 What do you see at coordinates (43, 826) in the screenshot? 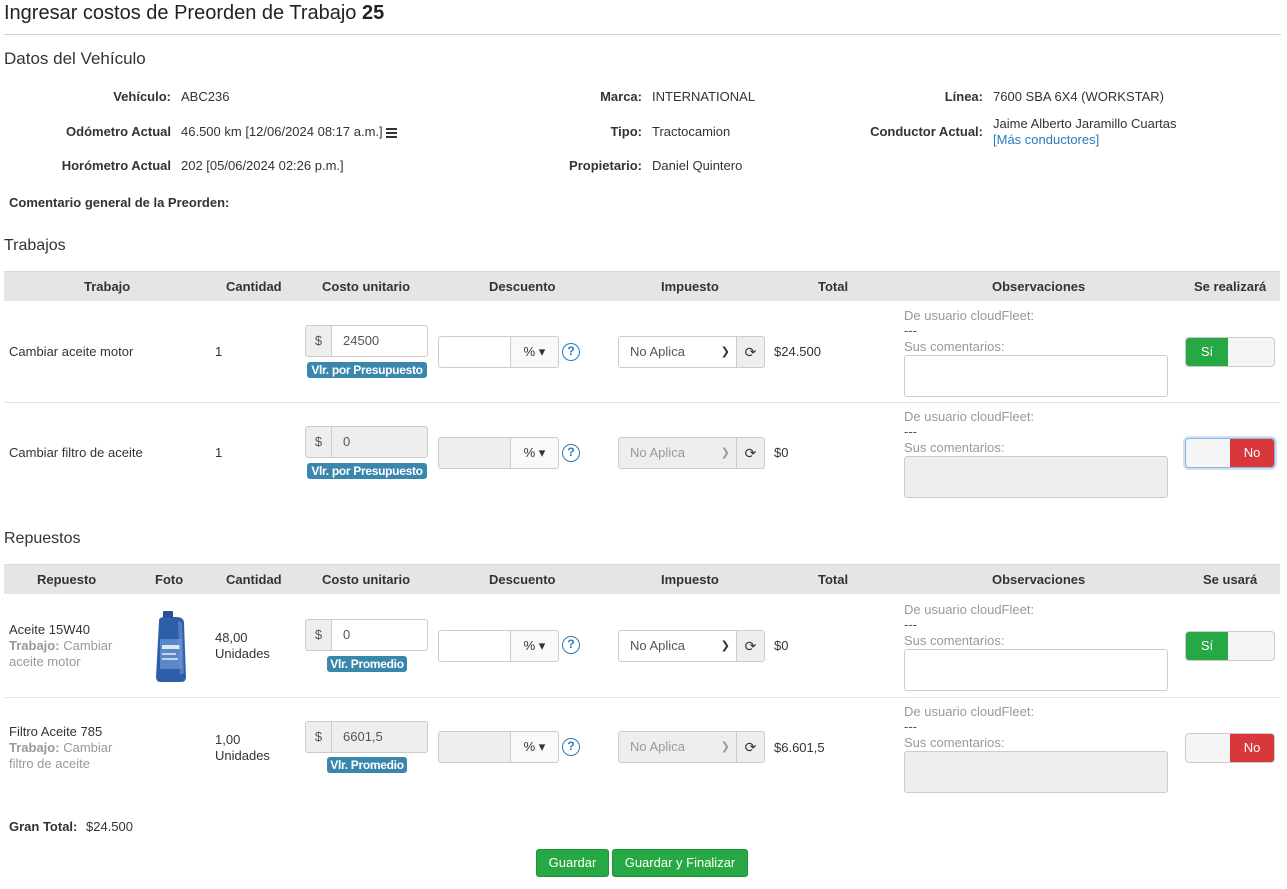
I see `gran-total-label: Gran Total:` at bounding box center [43, 826].